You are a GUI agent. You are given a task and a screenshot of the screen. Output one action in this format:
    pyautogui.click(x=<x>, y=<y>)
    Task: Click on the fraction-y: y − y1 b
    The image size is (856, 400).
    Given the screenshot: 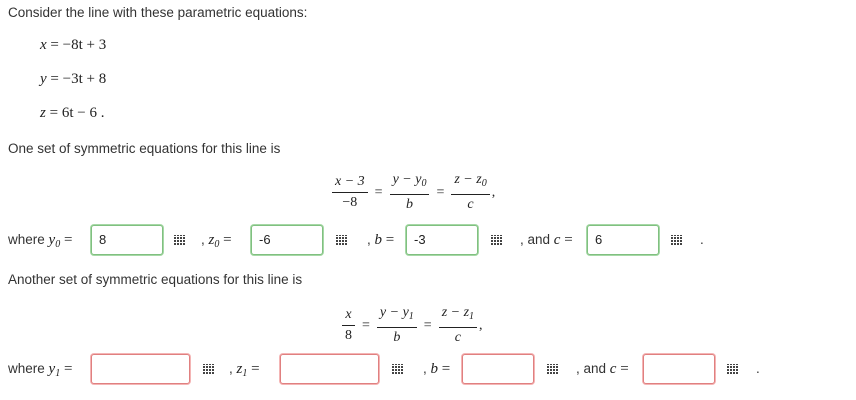 What is the action you would take?
    pyautogui.click(x=396, y=325)
    